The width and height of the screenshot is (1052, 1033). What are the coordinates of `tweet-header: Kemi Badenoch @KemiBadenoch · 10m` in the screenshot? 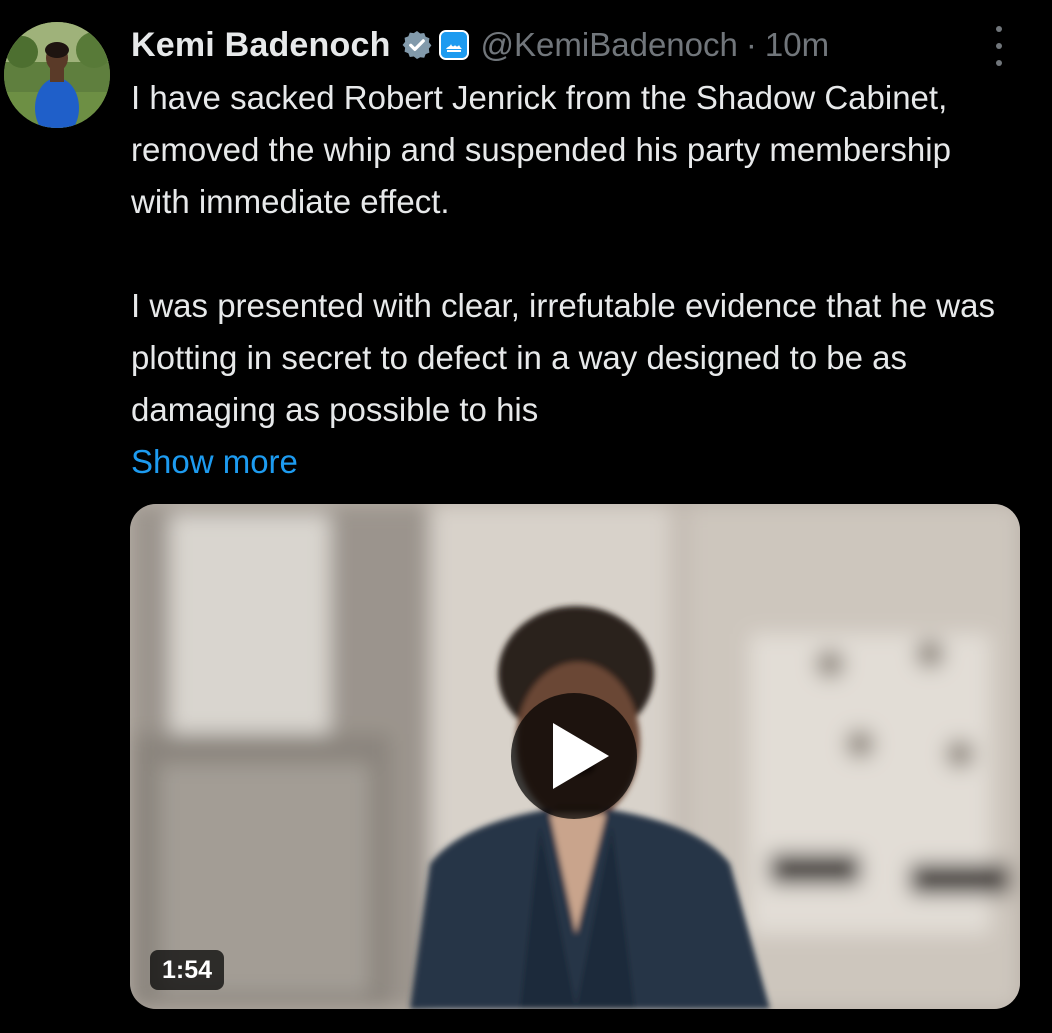 It's located at (480, 45).